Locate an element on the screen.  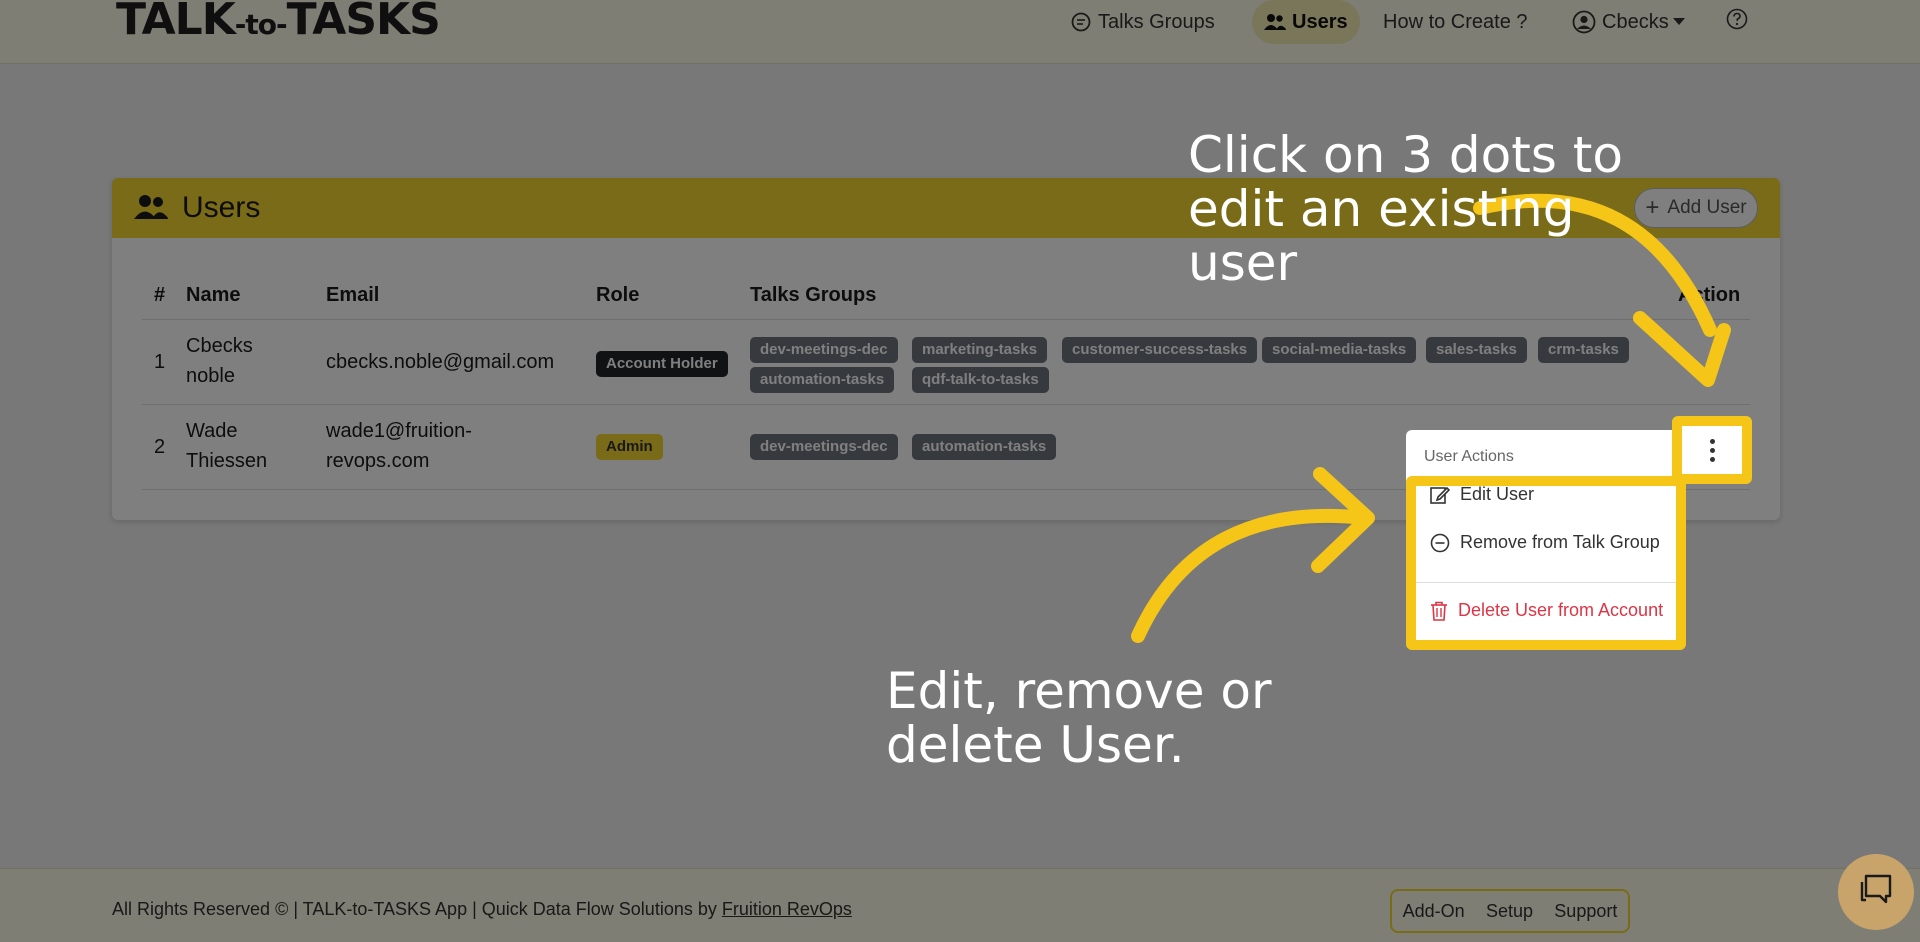
dropdown-divider is located at coordinates (1546, 582).